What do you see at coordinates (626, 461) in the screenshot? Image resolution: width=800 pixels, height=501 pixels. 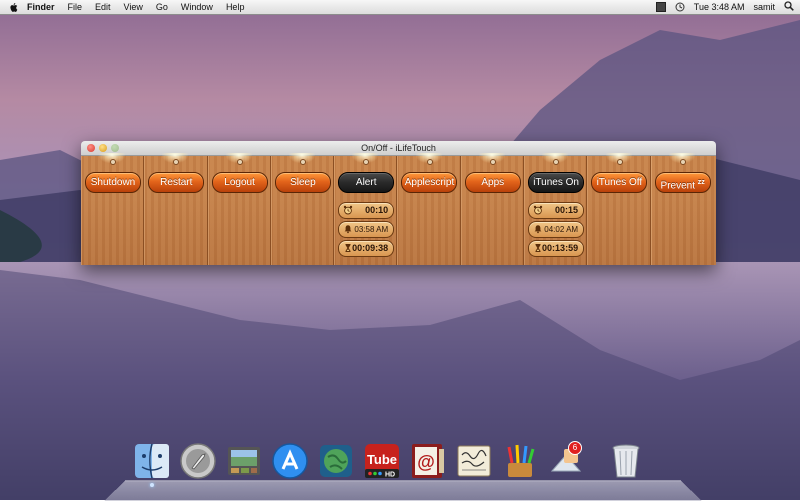 I see `trash-dock-icon` at bounding box center [626, 461].